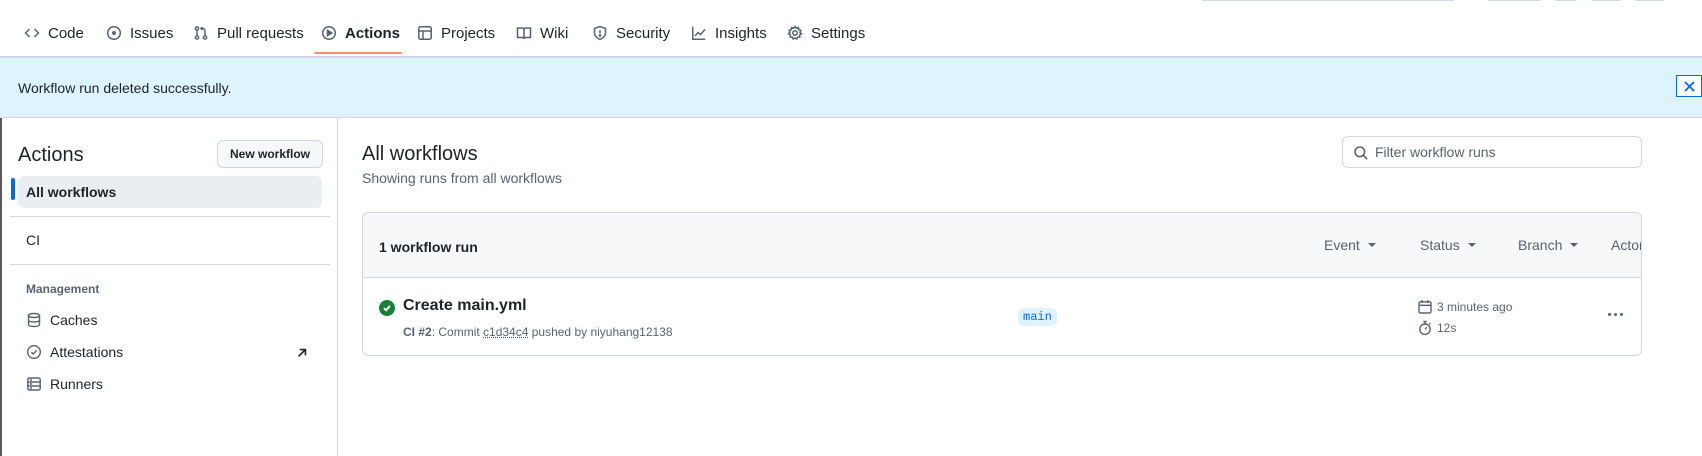 This screenshot has width=1702, height=456. What do you see at coordinates (729, 33) in the screenshot?
I see `tab-insights: Insights` at bounding box center [729, 33].